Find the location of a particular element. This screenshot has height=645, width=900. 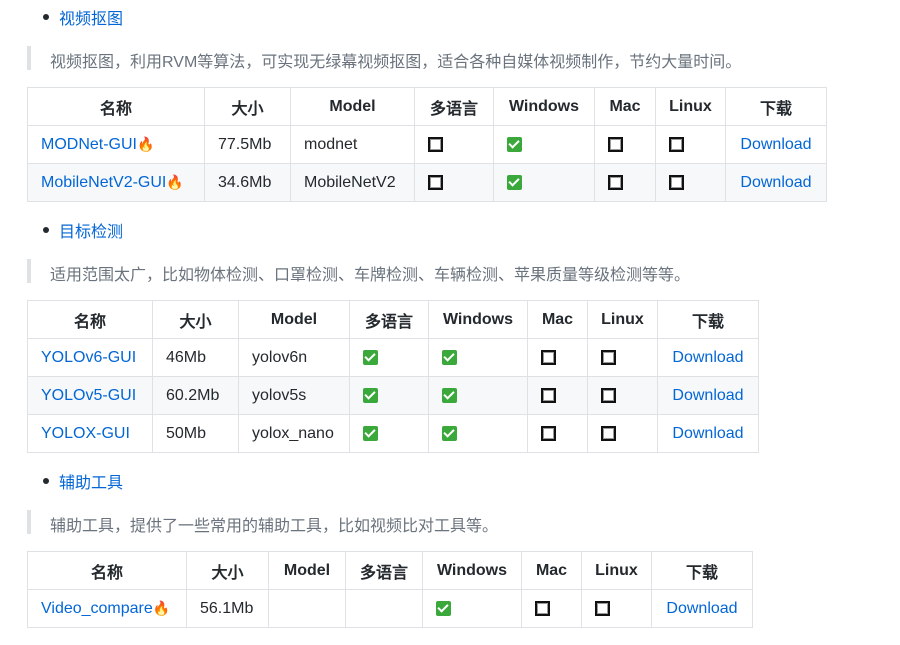

project-link: MobileNetV2-GUI is located at coordinates (103, 182).